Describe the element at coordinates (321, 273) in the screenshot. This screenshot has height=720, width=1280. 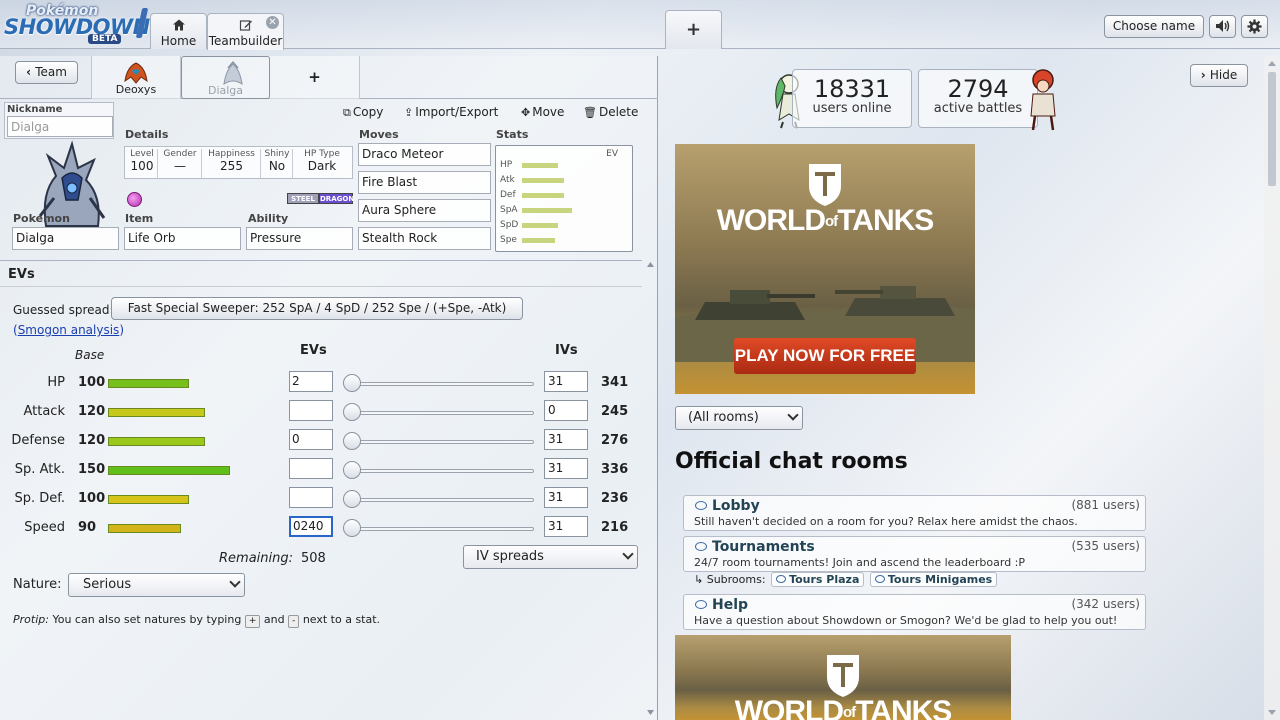
I see `evs-heading: EVs` at that location.